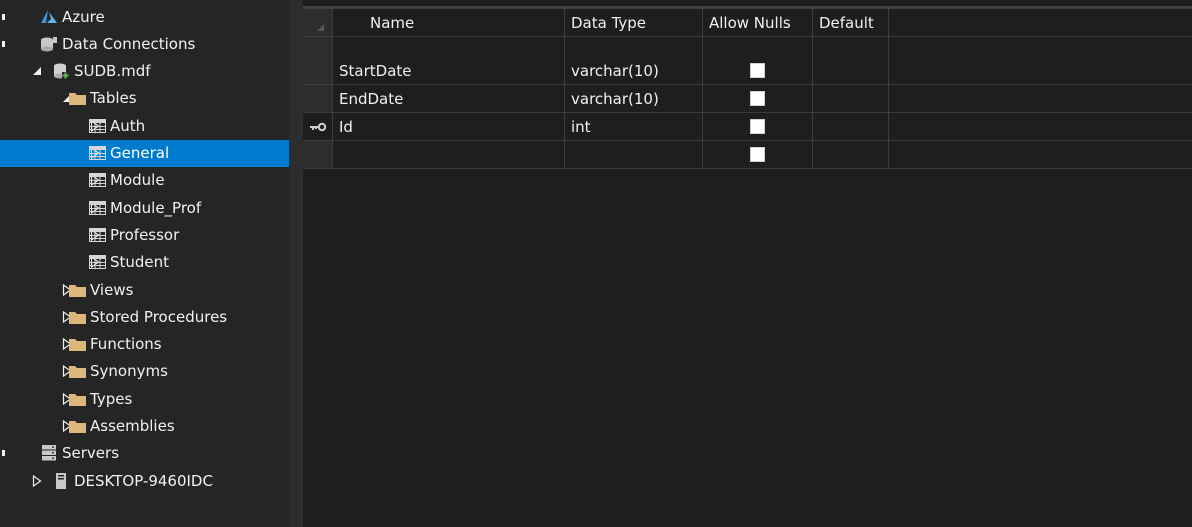 The height and width of the screenshot is (527, 1192). Describe the element at coordinates (144, 16) in the screenshot. I see `tree-item-azure: Azure` at that location.